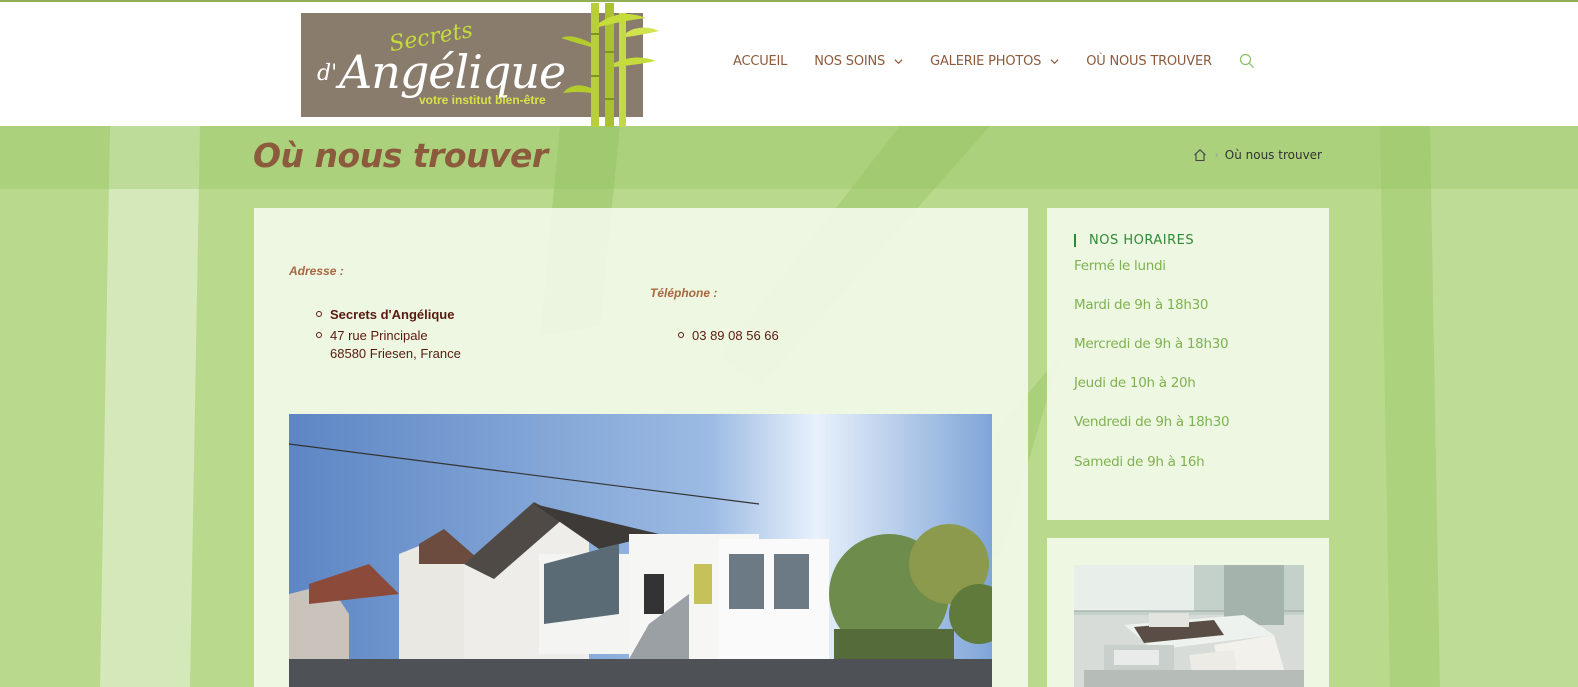 The width and height of the screenshot is (1578, 687). Describe the element at coordinates (1142, 240) in the screenshot. I see `hours-title: NOS HORAIRES` at that location.